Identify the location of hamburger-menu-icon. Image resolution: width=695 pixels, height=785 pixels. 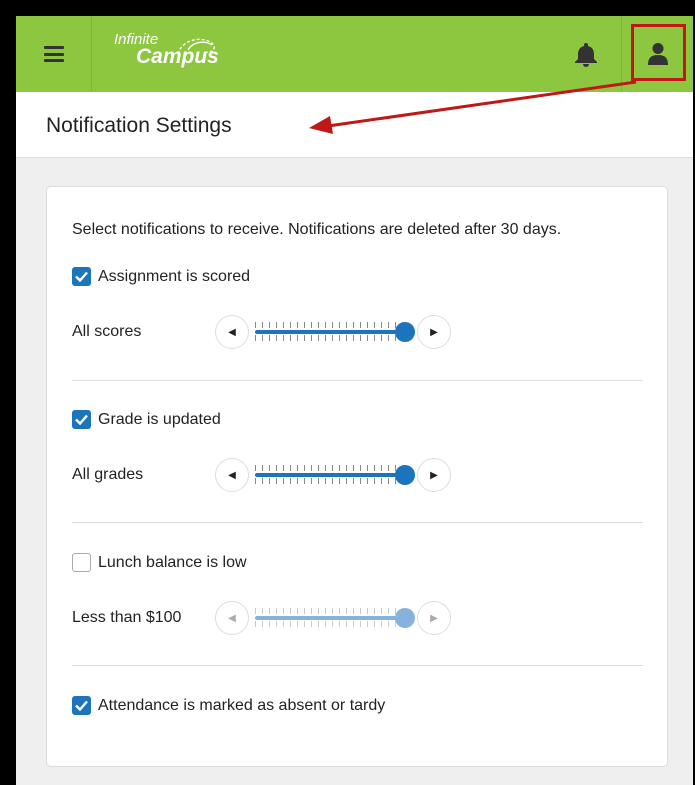
(53, 54).